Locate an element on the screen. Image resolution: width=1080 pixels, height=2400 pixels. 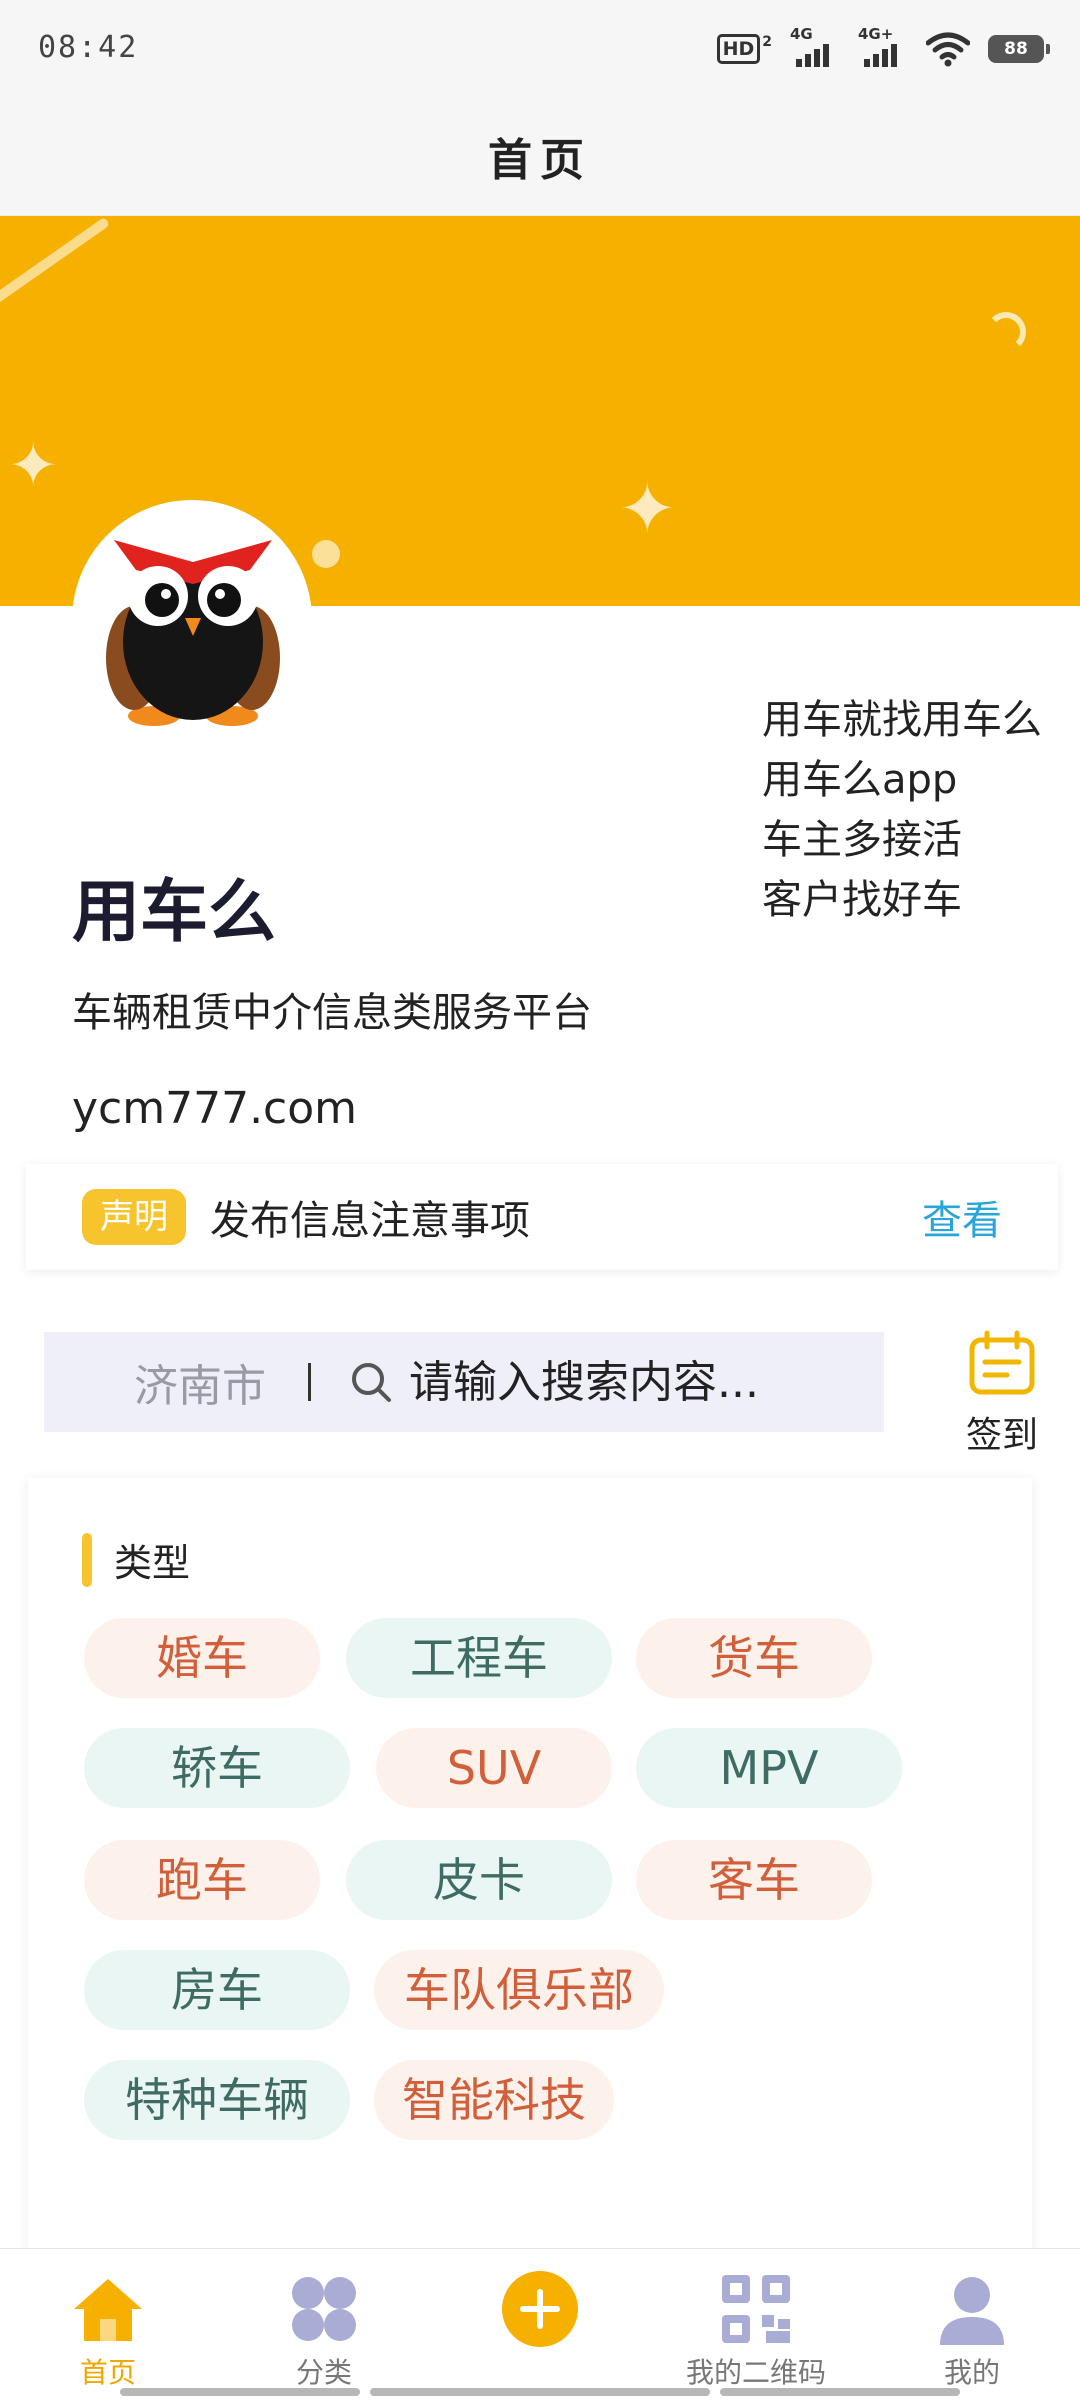
brand-url: ycm777.com is located at coordinates (214, 1108).